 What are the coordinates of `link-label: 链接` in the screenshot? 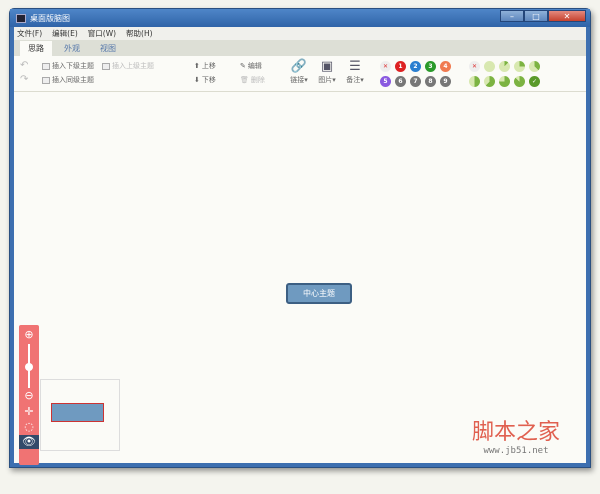 It's located at (297, 80).